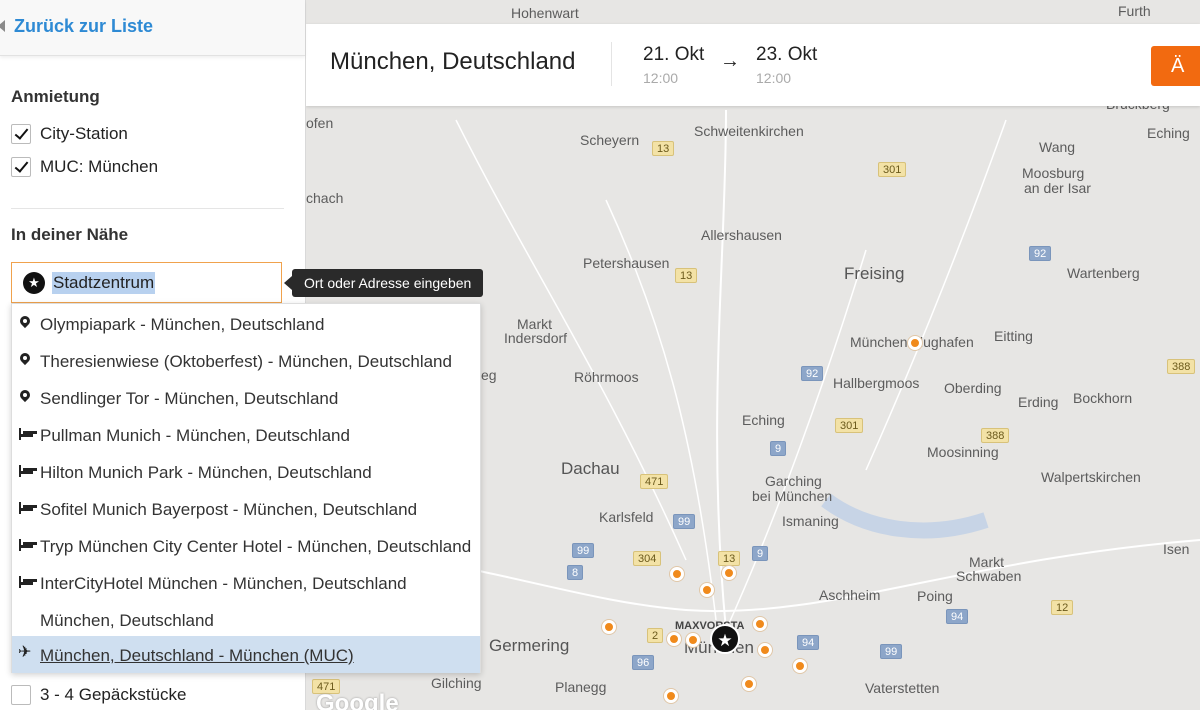  Describe the element at coordinates (1103, 398) in the screenshot. I see `place-label: Bockhorn` at that location.